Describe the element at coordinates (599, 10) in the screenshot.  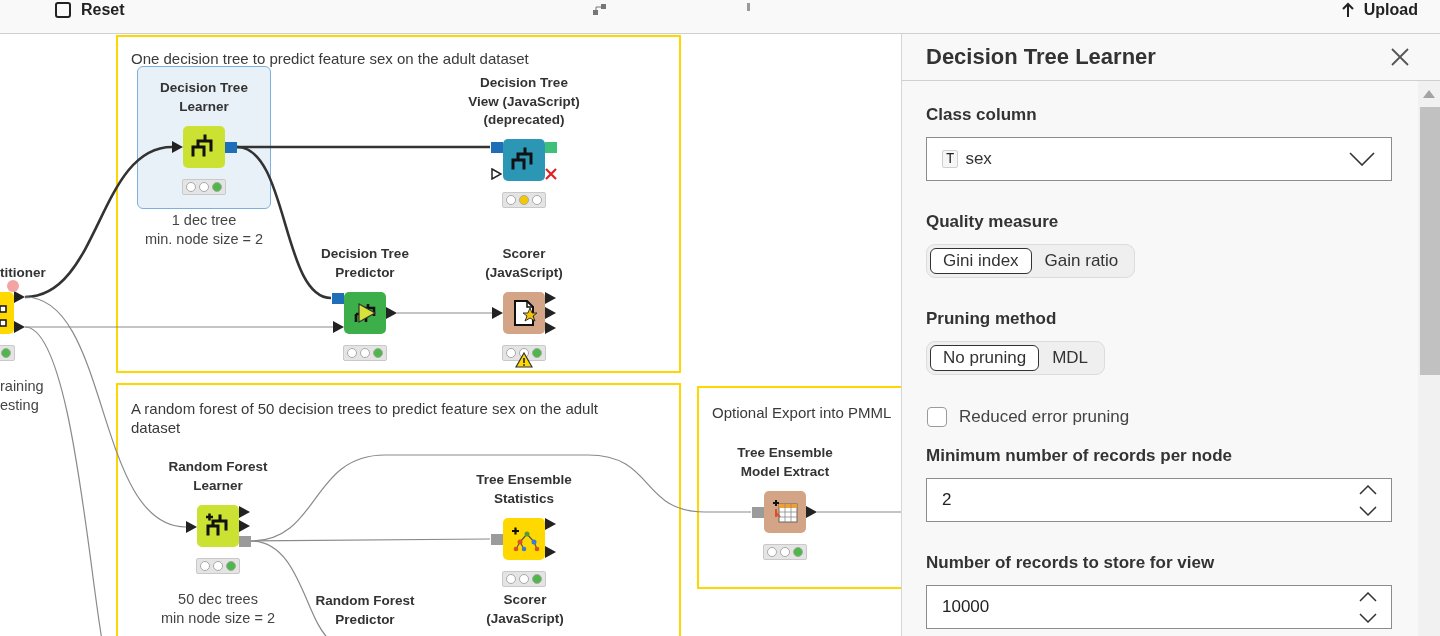
I see `diagram-icon` at that location.